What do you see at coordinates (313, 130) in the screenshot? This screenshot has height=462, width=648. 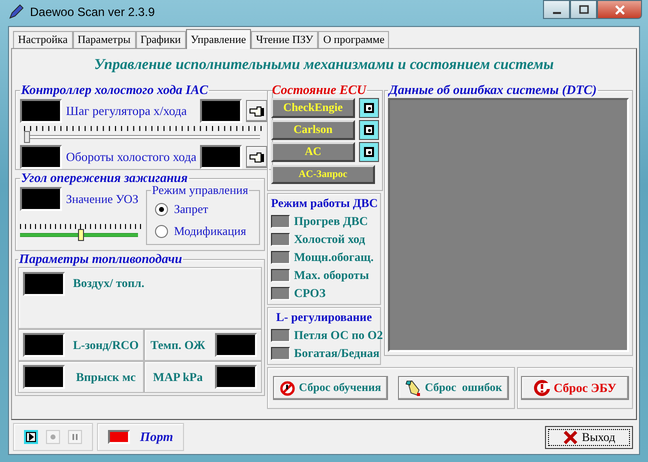 I see `status-button: Carlson` at bounding box center [313, 130].